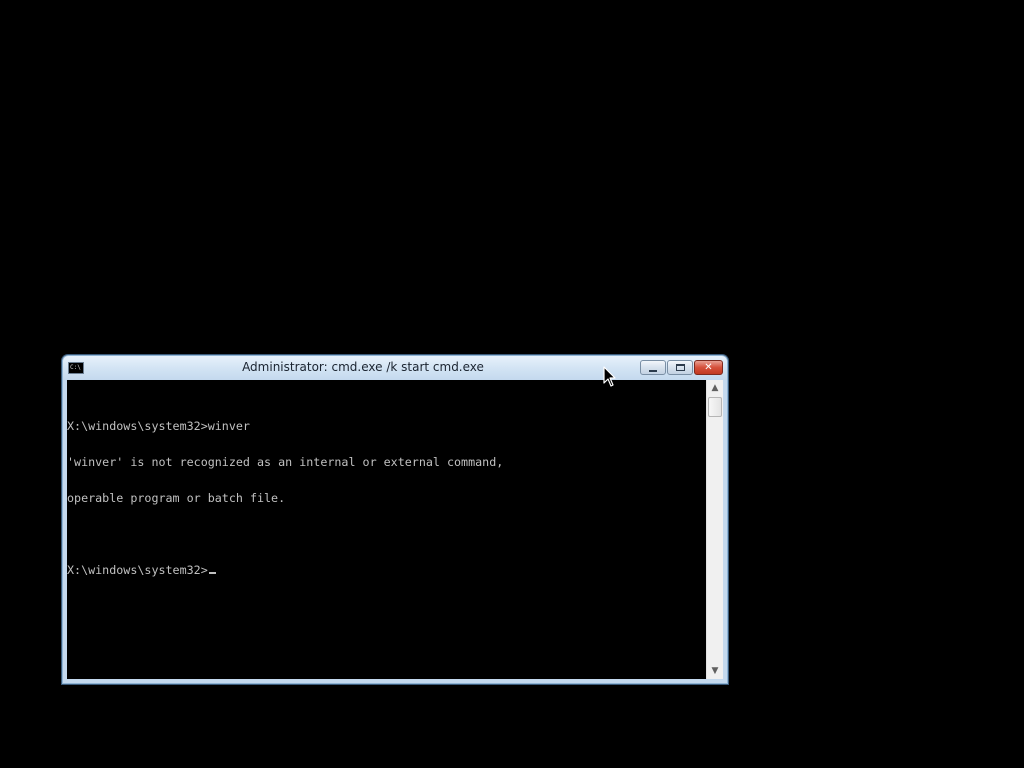  Describe the element at coordinates (176, 498) in the screenshot. I see `console-line: operable program or batch file.` at that location.